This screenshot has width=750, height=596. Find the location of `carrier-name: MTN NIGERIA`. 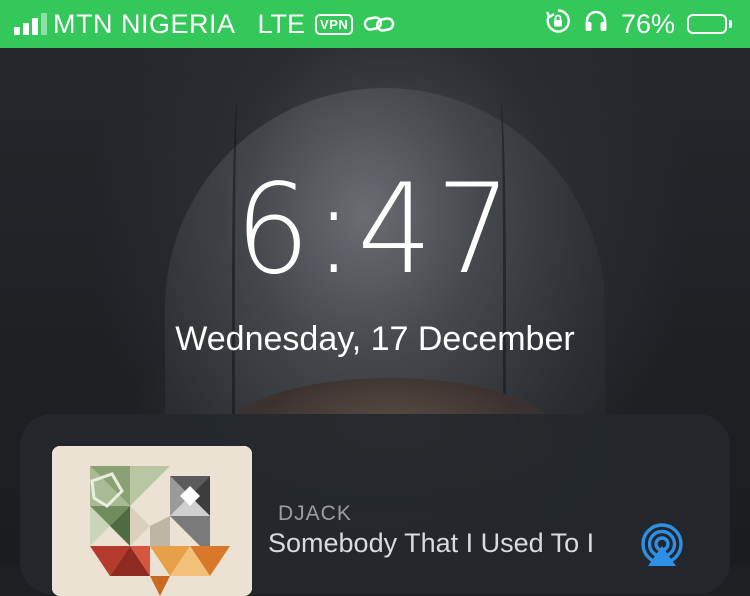

carrier-name: MTN NIGERIA is located at coordinates (144, 23).